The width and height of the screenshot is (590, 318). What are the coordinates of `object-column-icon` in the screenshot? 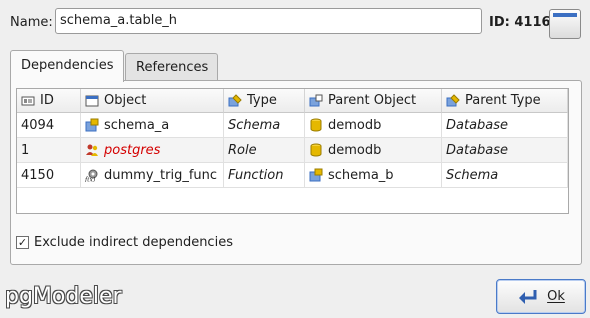 It's located at (92, 100).